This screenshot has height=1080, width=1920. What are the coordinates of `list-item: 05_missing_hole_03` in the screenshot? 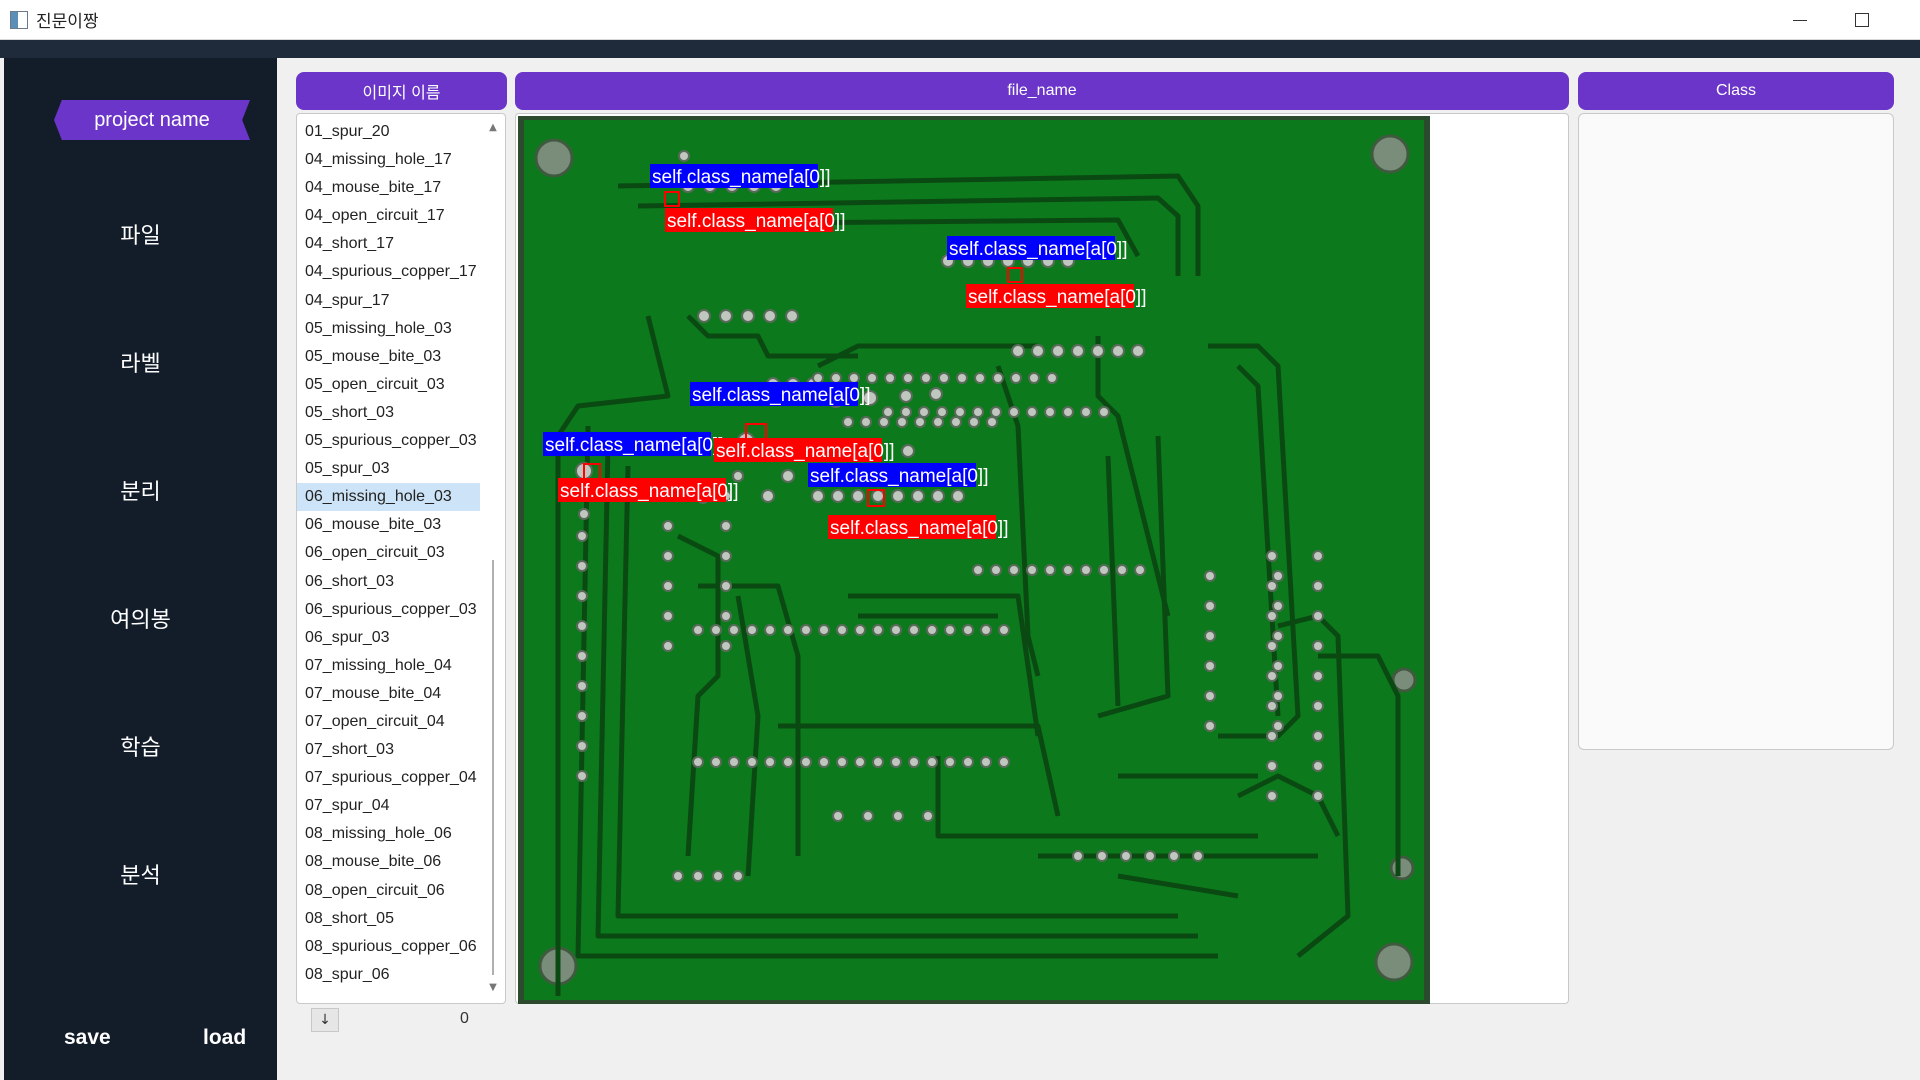 It's located at (388, 329).